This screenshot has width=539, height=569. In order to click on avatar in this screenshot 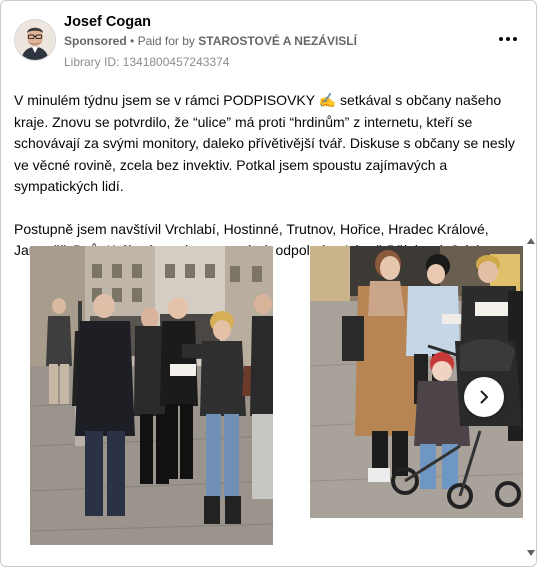, I will do `click(35, 40)`.